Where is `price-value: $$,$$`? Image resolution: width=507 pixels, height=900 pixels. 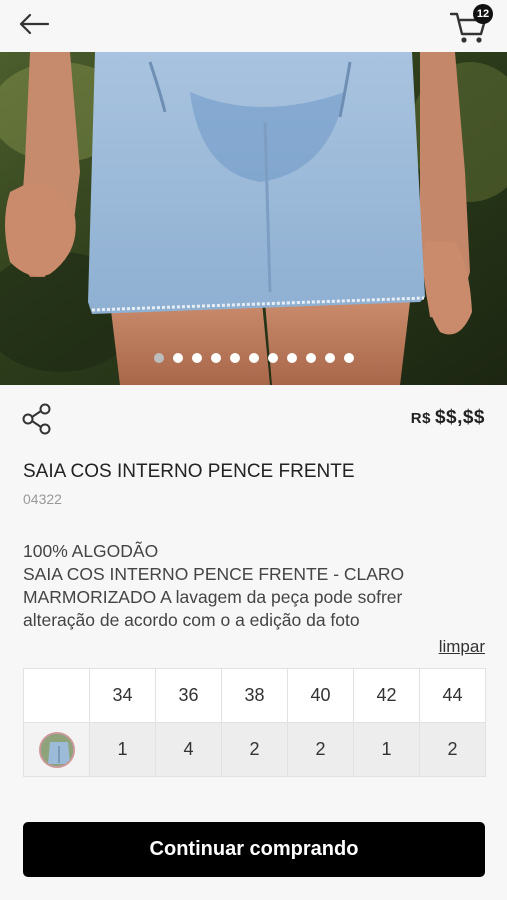 price-value: $$,$$ is located at coordinates (459, 417).